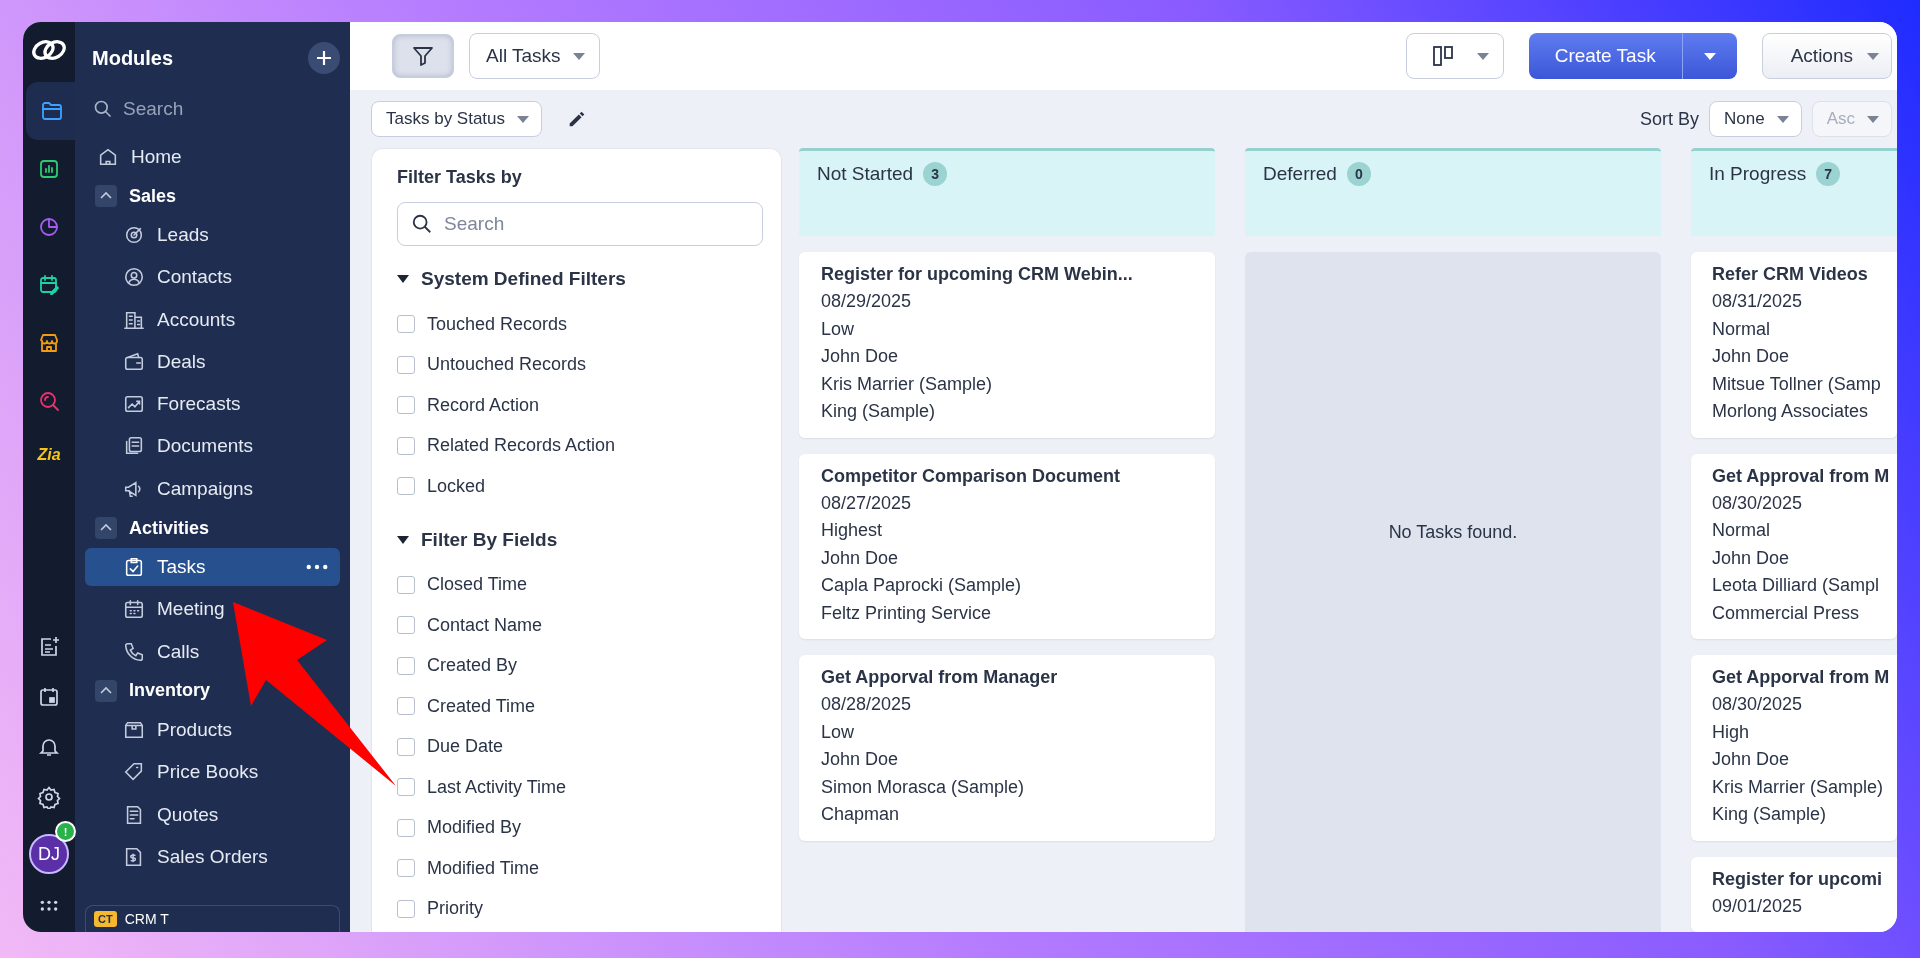 The width and height of the screenshot is (1920, 958). What do you see at coordinates (324, 58) in the screenshot?
I see `add-icon` at bounding box center [324, 58].